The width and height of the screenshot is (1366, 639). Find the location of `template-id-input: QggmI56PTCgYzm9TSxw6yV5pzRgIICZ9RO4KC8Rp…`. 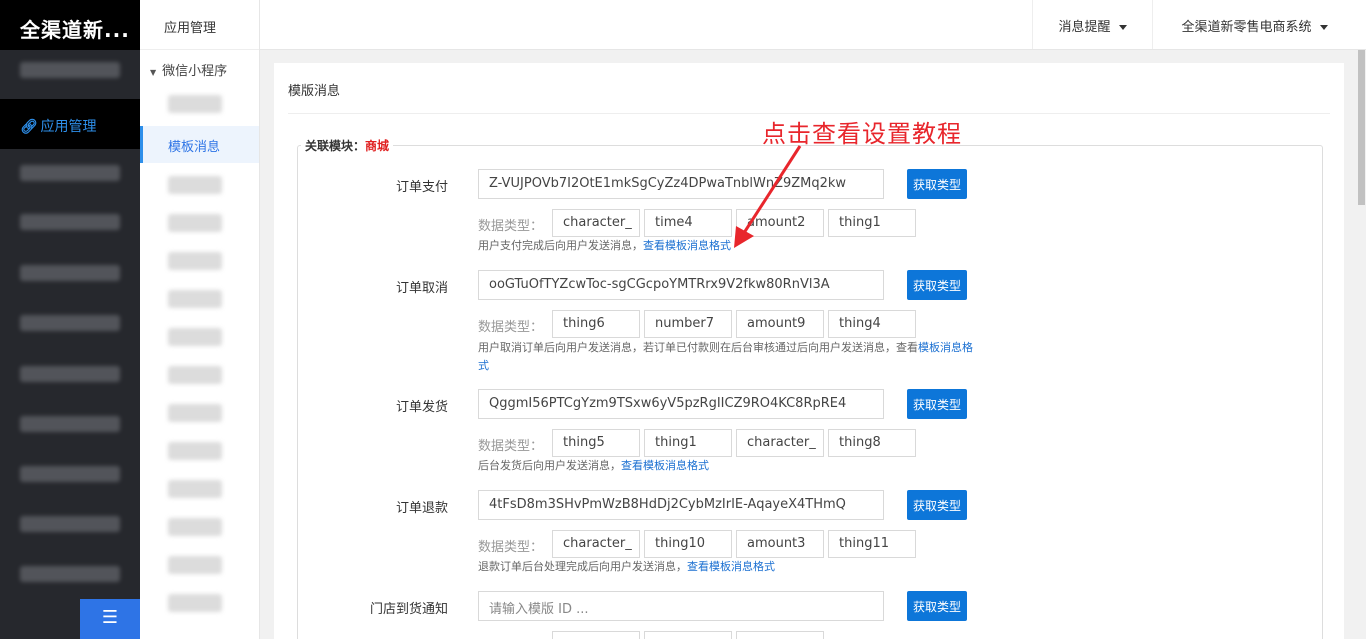

template-id-input: QggmI56PTCgYzm9TSxw6yV5pzRgIICZ9RO4KC8Rp… is located at coordinates (681, 404).